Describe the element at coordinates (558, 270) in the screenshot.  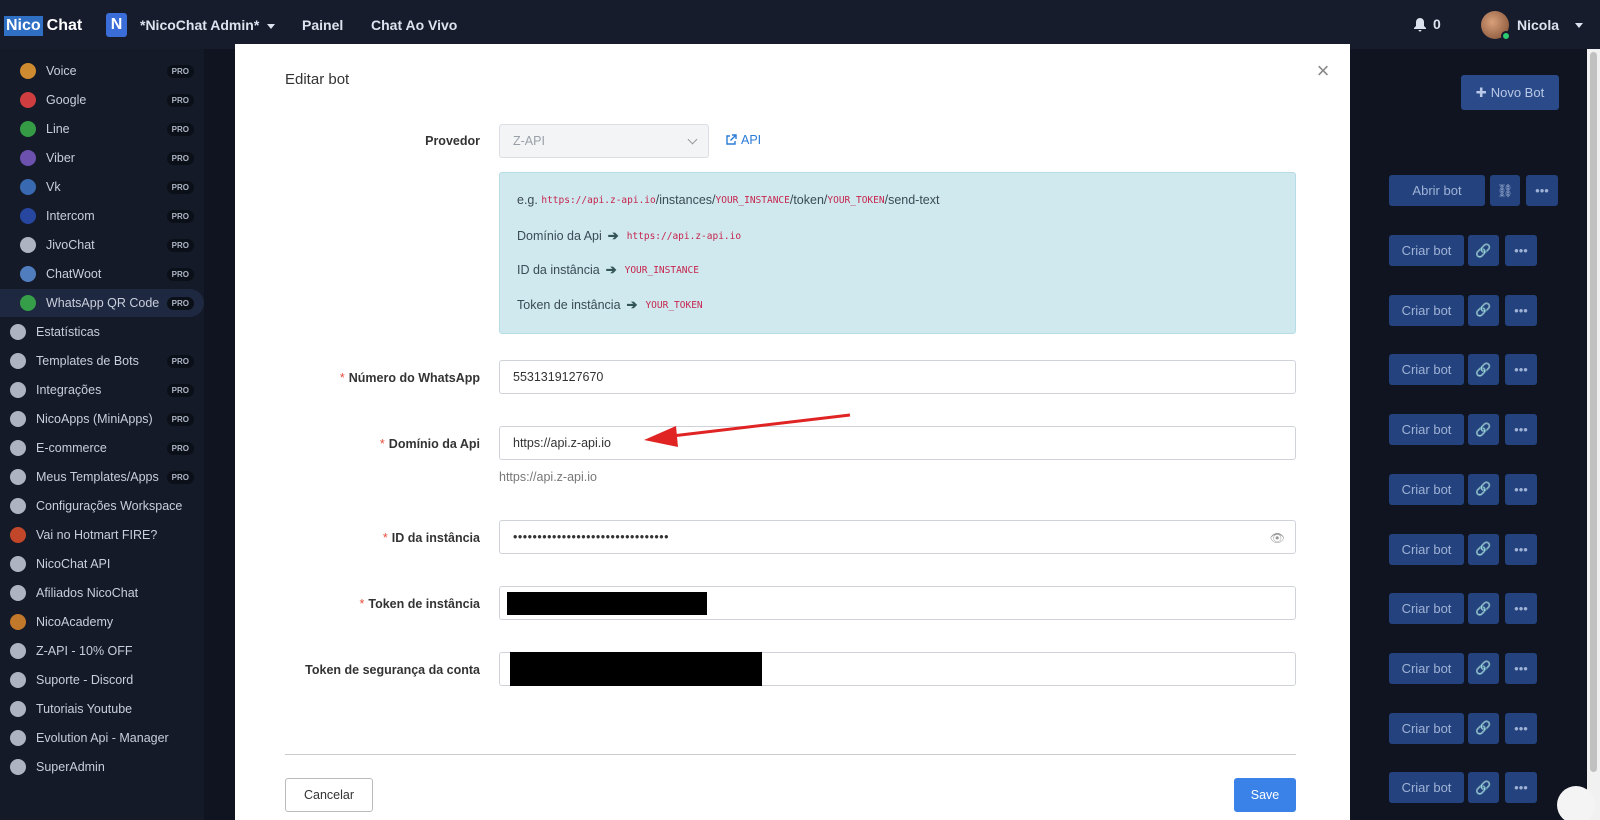
I see `info-instance-label: ID da instância` at that location.